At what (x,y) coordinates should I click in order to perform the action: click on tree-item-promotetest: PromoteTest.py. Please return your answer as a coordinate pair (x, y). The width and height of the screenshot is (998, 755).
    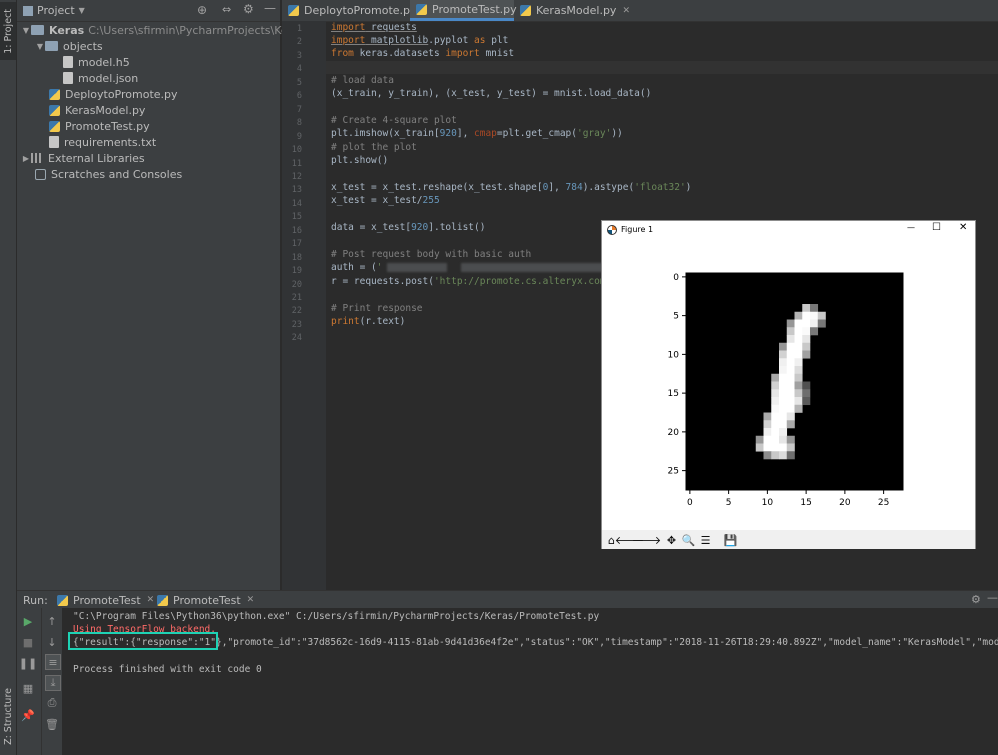
    Looking at the image, I should click on (99, 126).